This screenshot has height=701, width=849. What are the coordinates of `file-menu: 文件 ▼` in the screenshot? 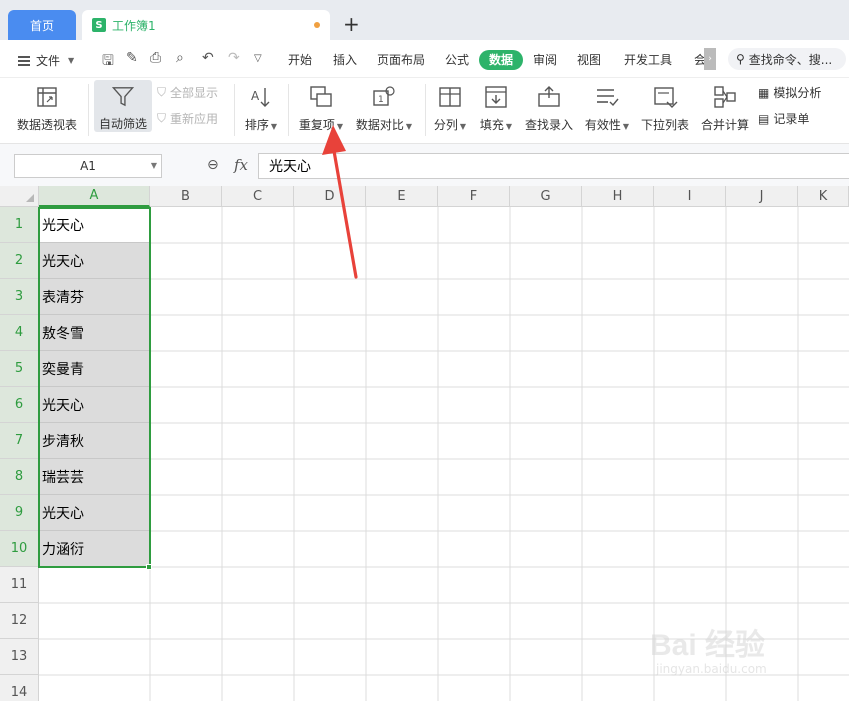 It's located at (46, 60).